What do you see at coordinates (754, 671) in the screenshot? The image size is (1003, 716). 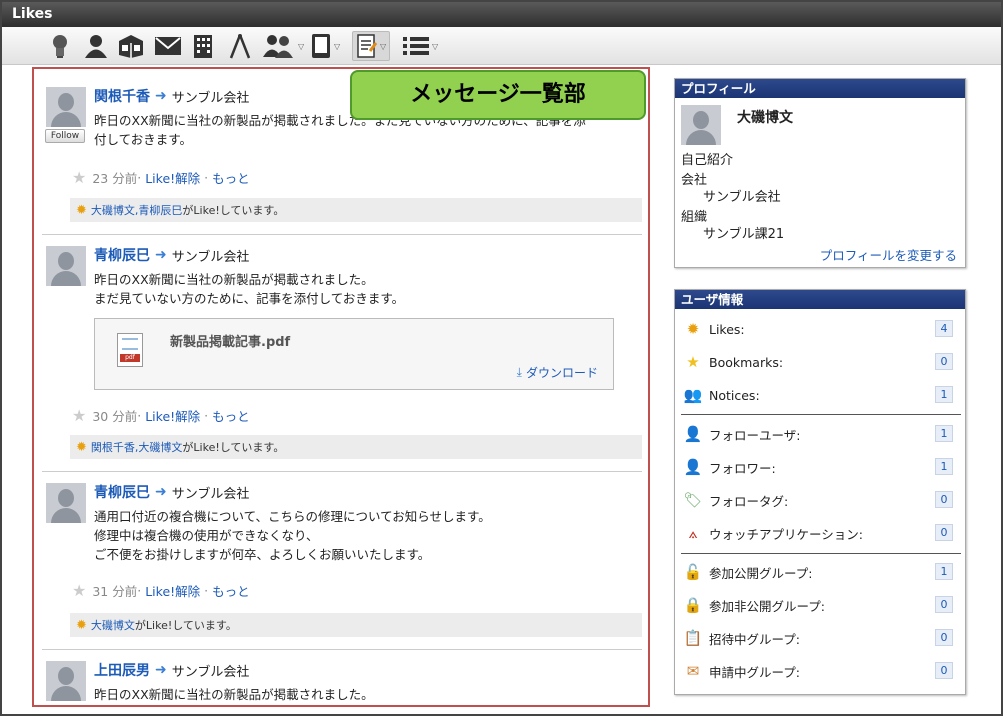 I see `requested-groups-label: 申請中グループ:` at bounding box center [754, 671].